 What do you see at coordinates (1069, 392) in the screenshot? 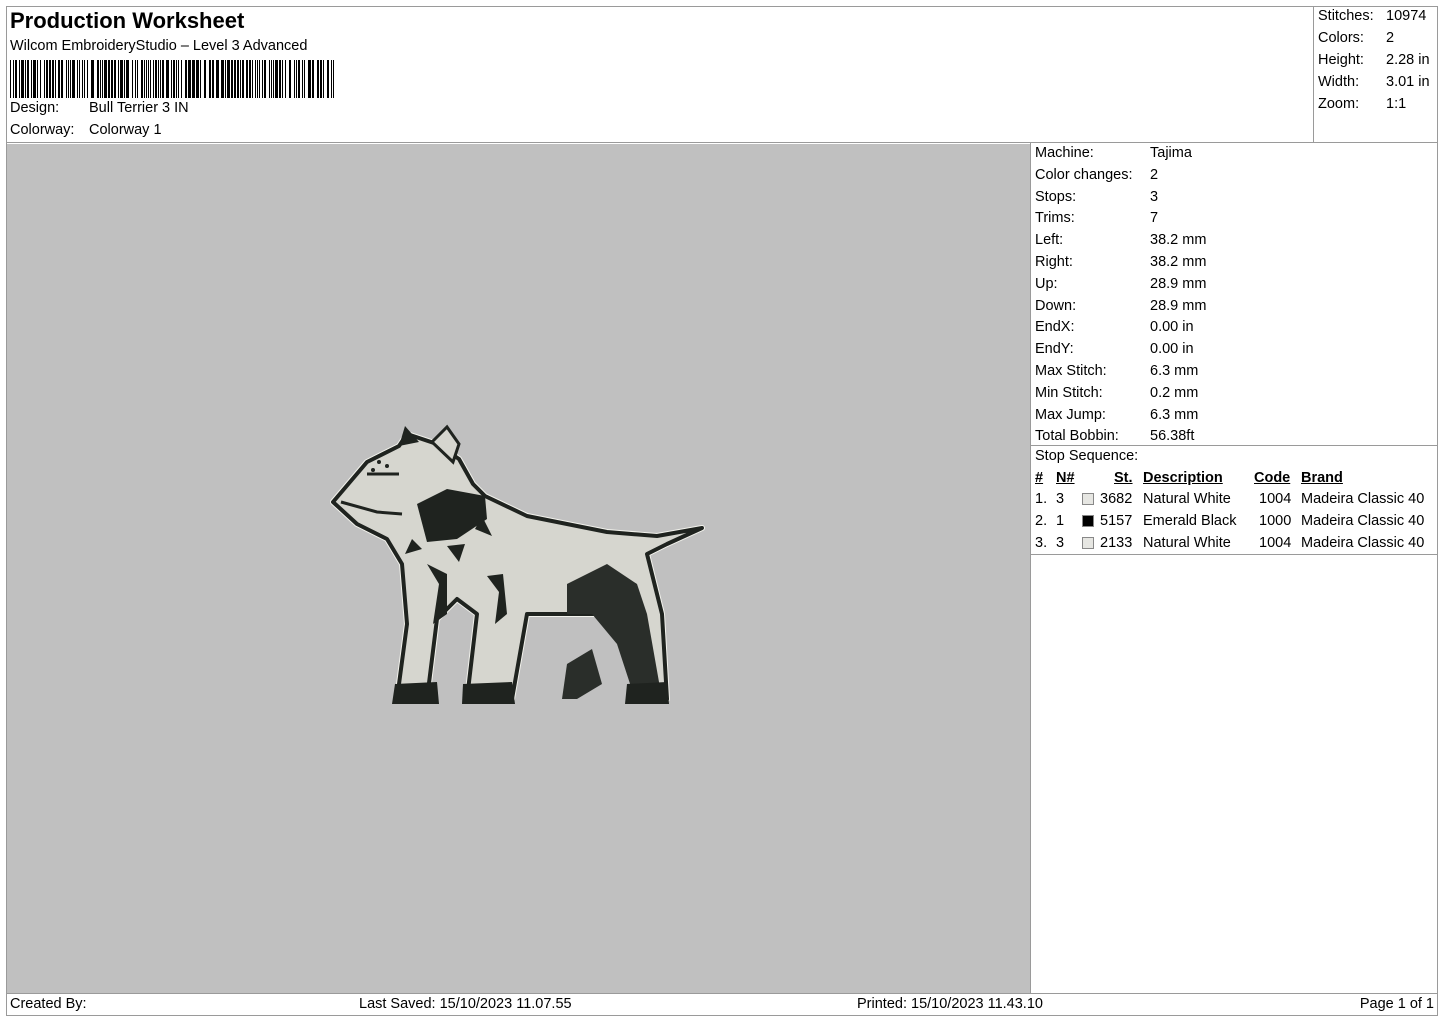
I see `info-label: Min Stitch:` at bounding box center [1069, 392].